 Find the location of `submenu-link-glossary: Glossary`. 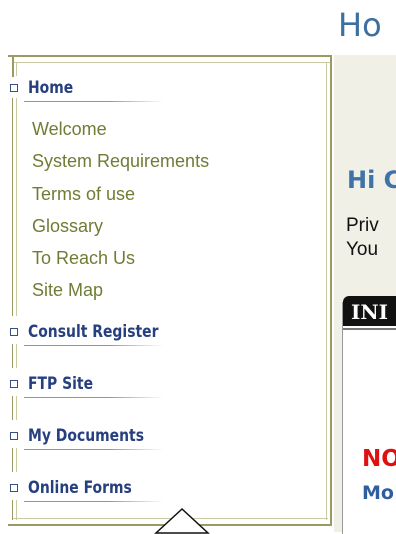

submenu-link-glossary: Glossary is located at coordinates (120, 229).